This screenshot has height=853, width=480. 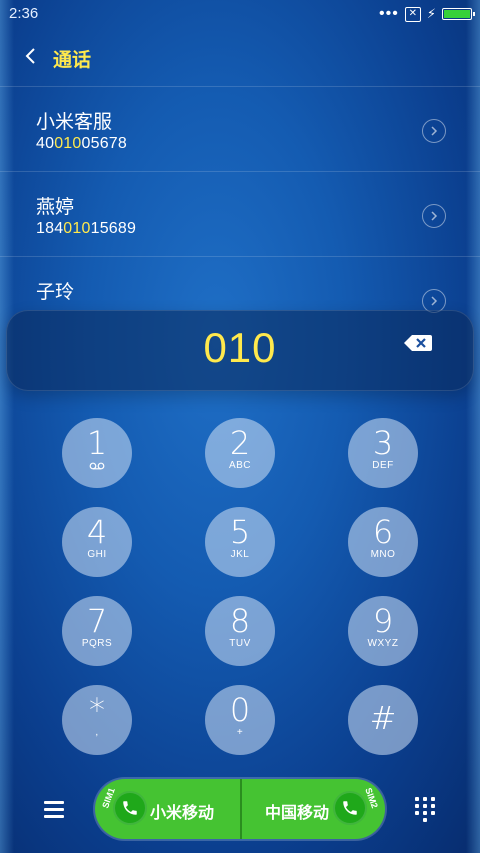 I want to click on key-digit: #, so click(x=383, y=718).